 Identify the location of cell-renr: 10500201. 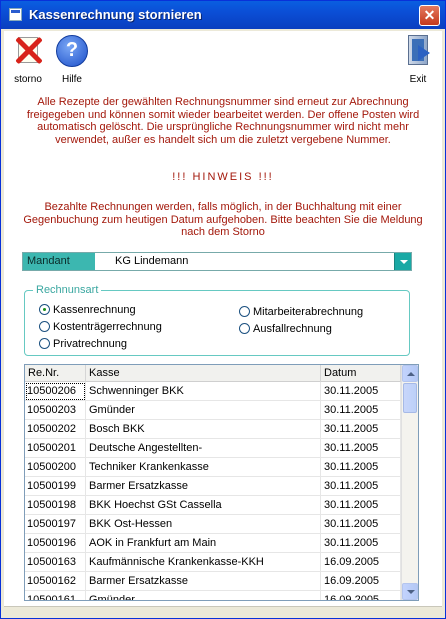
(55, 448).